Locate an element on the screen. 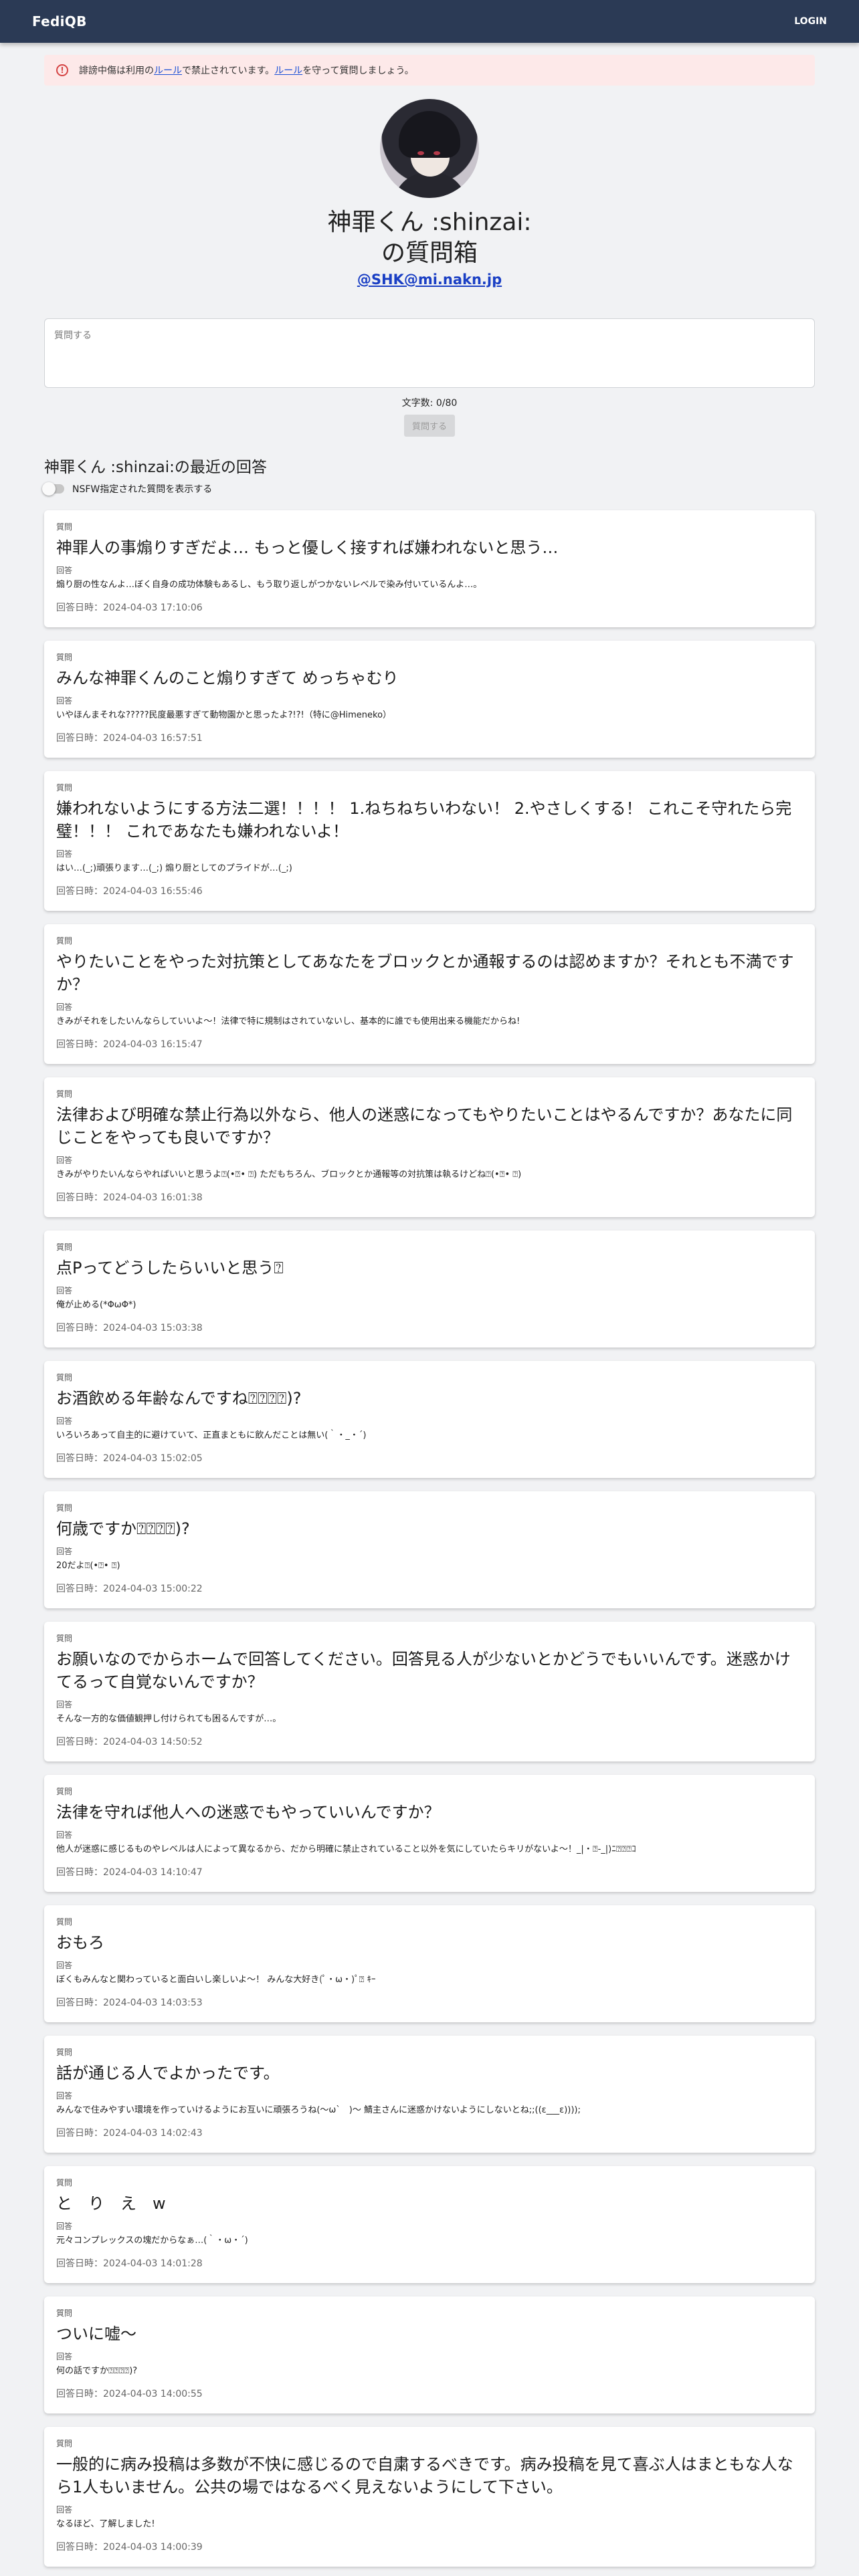  profile-header: 神罪くん :shinzai: の質問箱 @SHK@mi.nakn.jp is located at coordinates (429, 193).